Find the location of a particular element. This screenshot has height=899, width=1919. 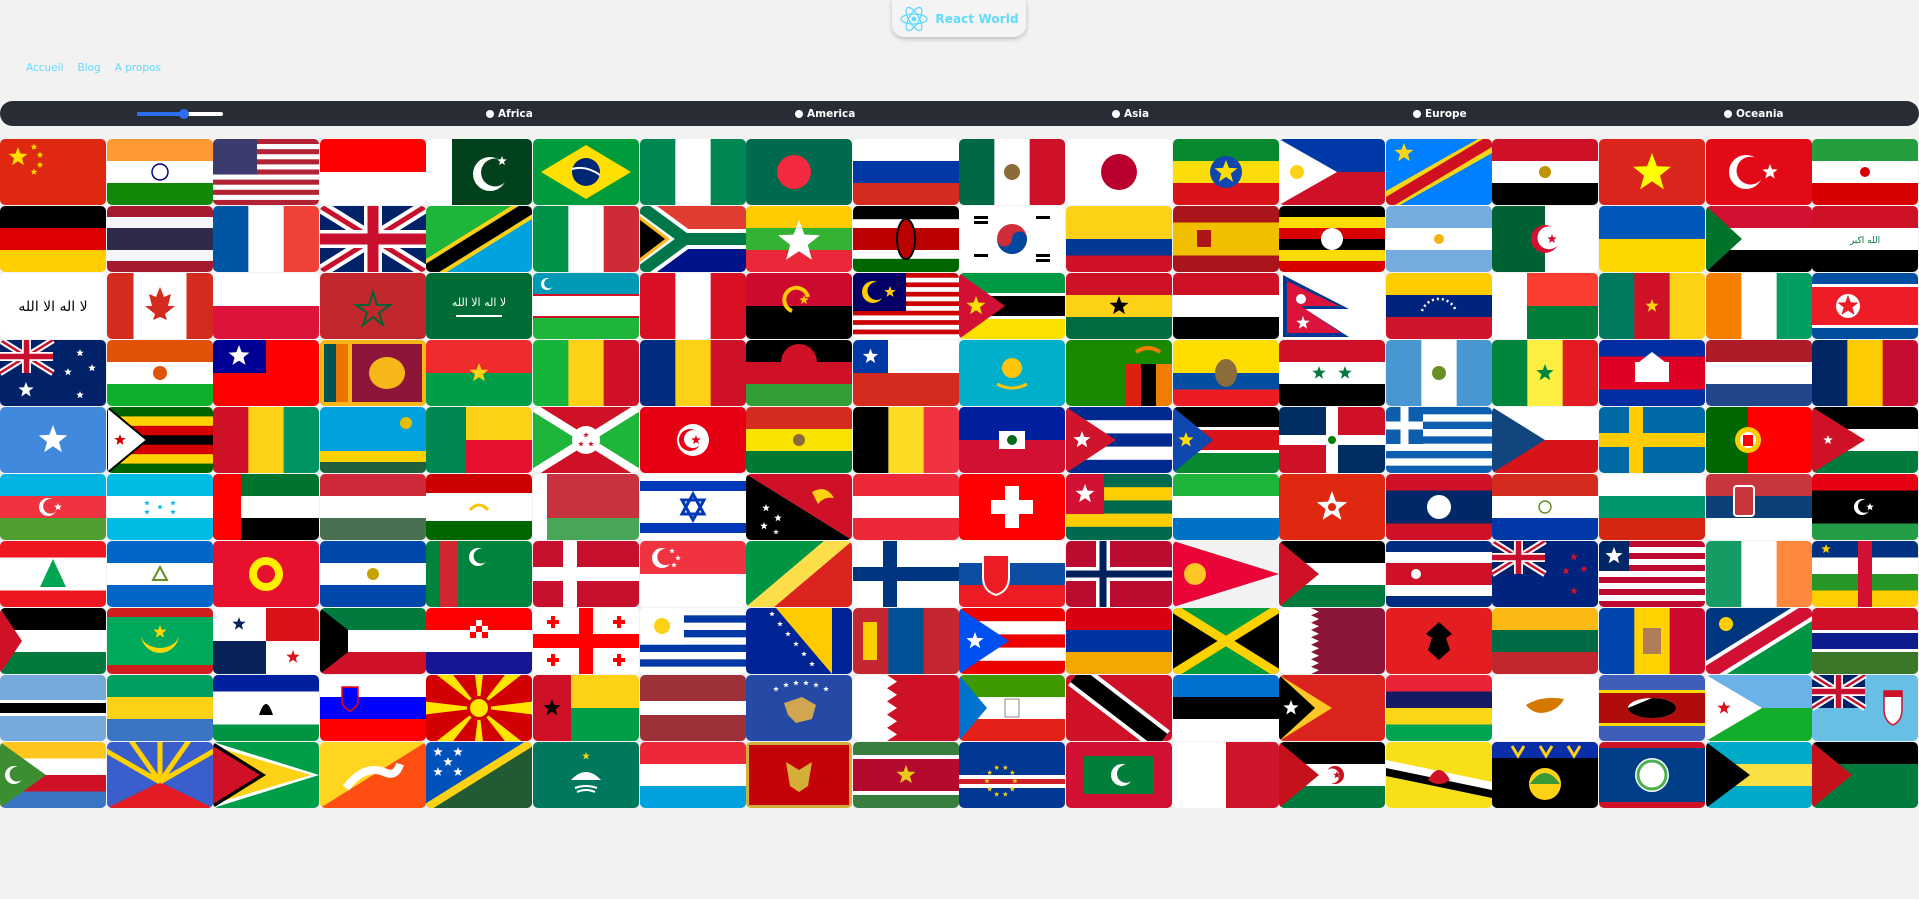

flag-card-philippines is located at coordinates (1332, 172).